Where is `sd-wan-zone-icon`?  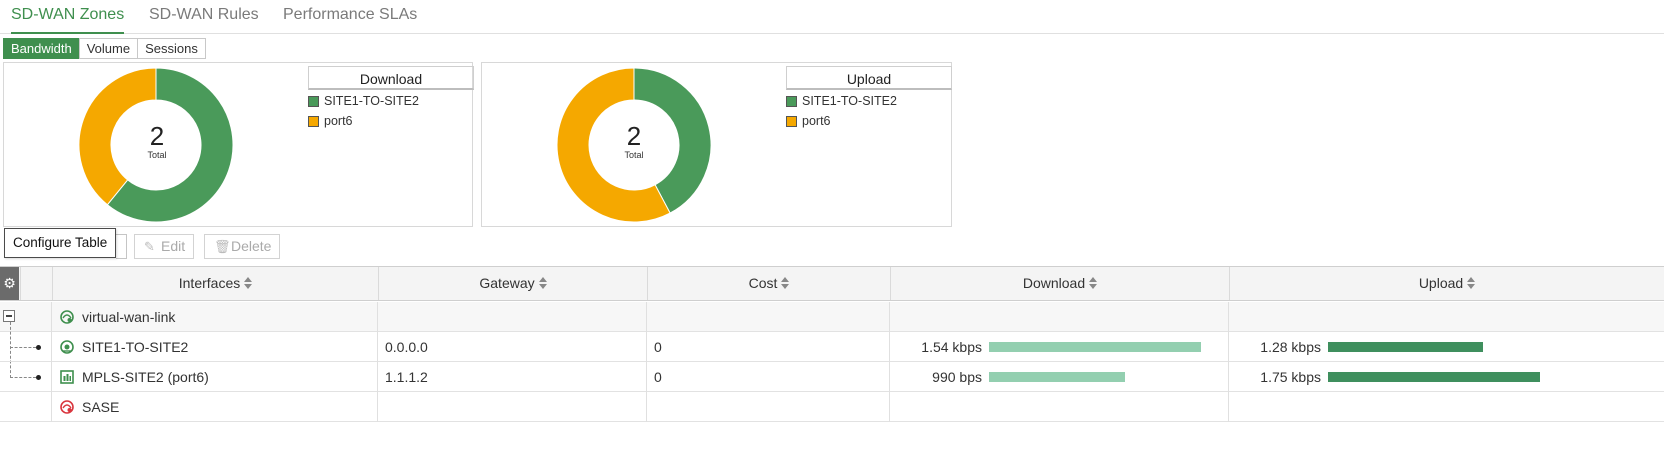 sd-wan-zone-icon is located at coordinates (67, 317).